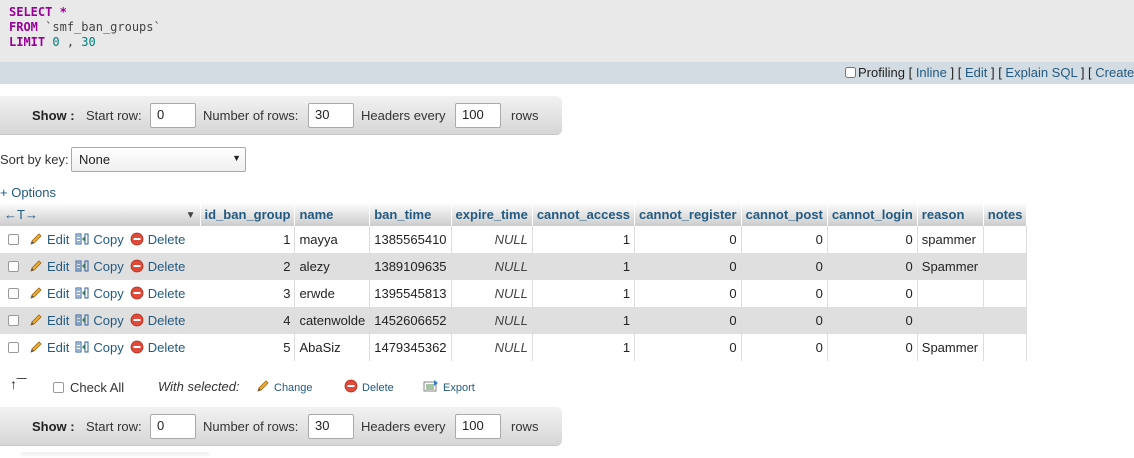 This screenshot has height=458, width=1134. What do you see at coordinates (191, 215) in the screenshot?
I see `column-menu-arrow-icon: ▼` at bounding box center [191, 215].